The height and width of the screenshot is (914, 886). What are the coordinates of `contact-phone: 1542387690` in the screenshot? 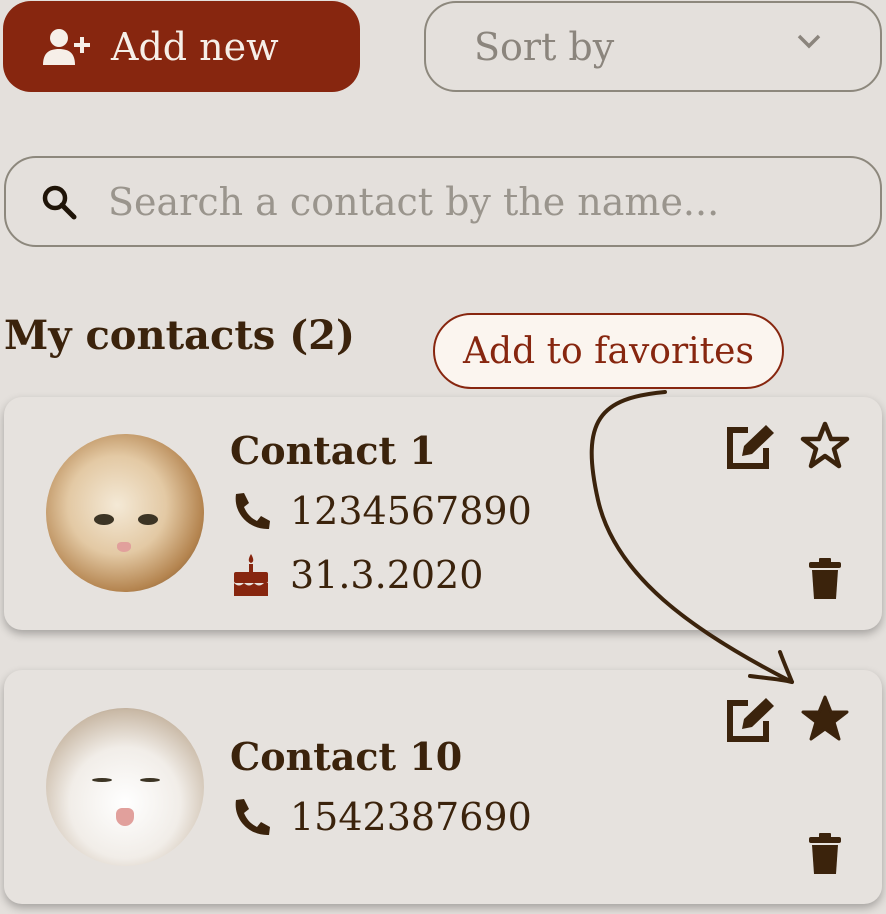 It's located at (381, 817).